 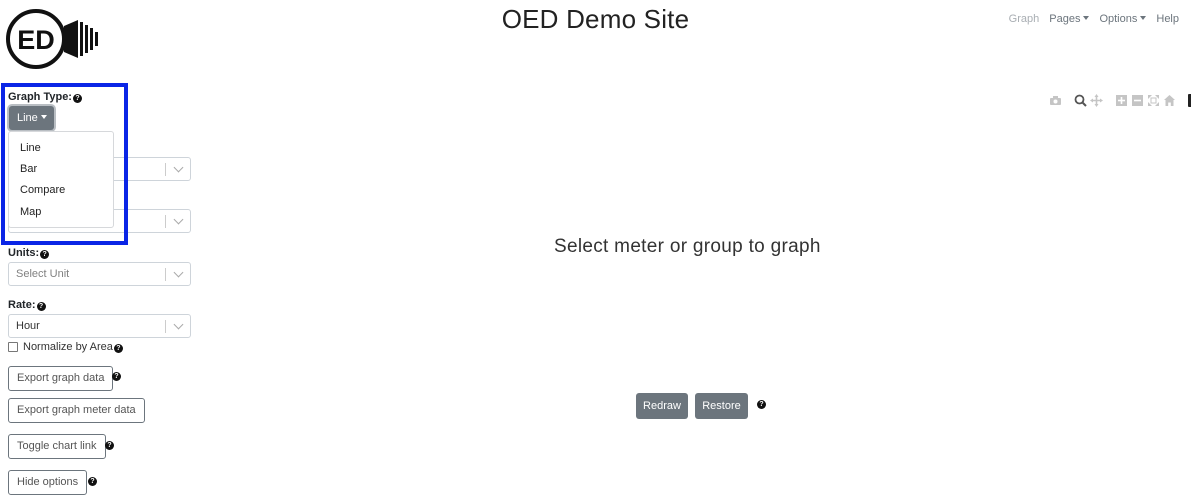 I want to click on zoom-icon, so click(x=1080, y=100).